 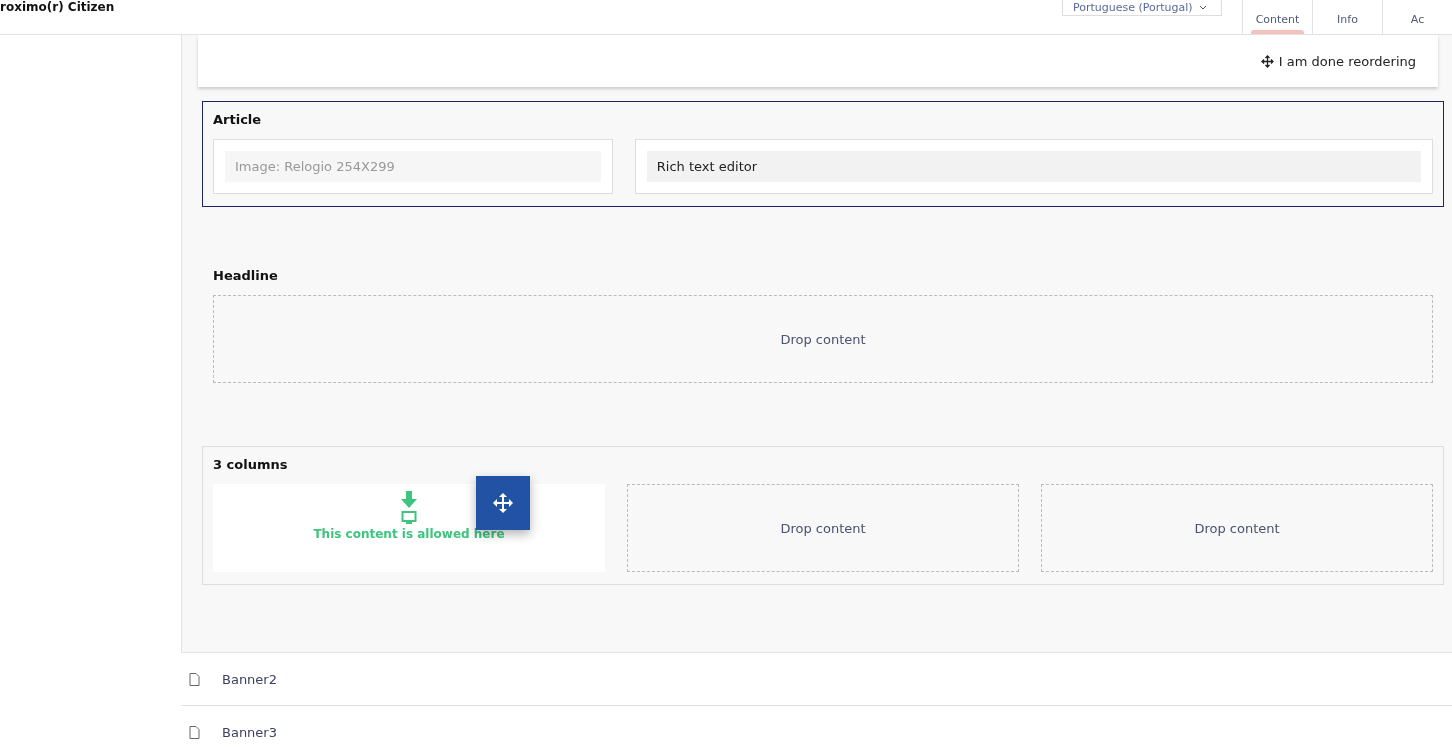 What do you see at coordinates (249, 732) in the screenshot?
I see `list-item: Banner3` at bounding box center [249, 732].